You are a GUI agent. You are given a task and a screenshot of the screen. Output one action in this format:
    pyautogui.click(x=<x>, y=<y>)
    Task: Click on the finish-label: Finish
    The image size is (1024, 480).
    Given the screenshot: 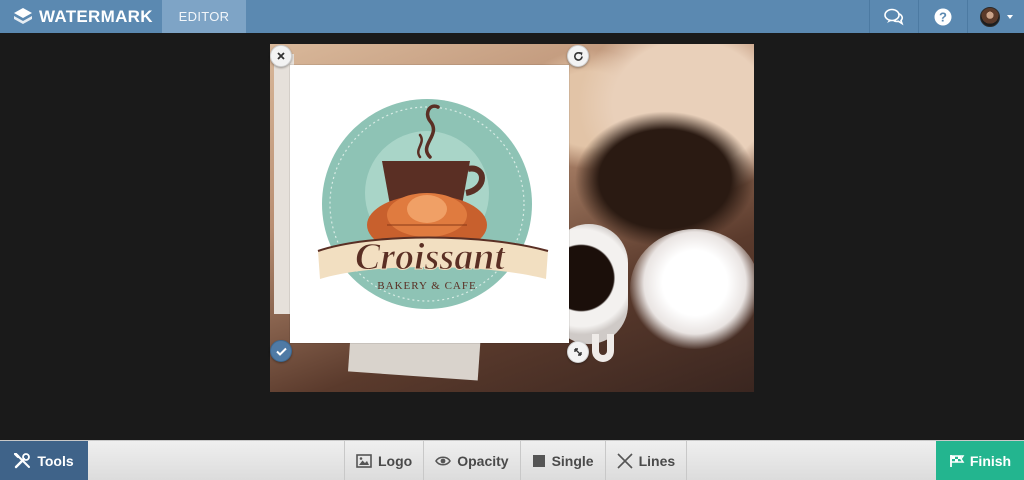 What is the action you would take?
    pyautogui.click(x=990, y=461)
    